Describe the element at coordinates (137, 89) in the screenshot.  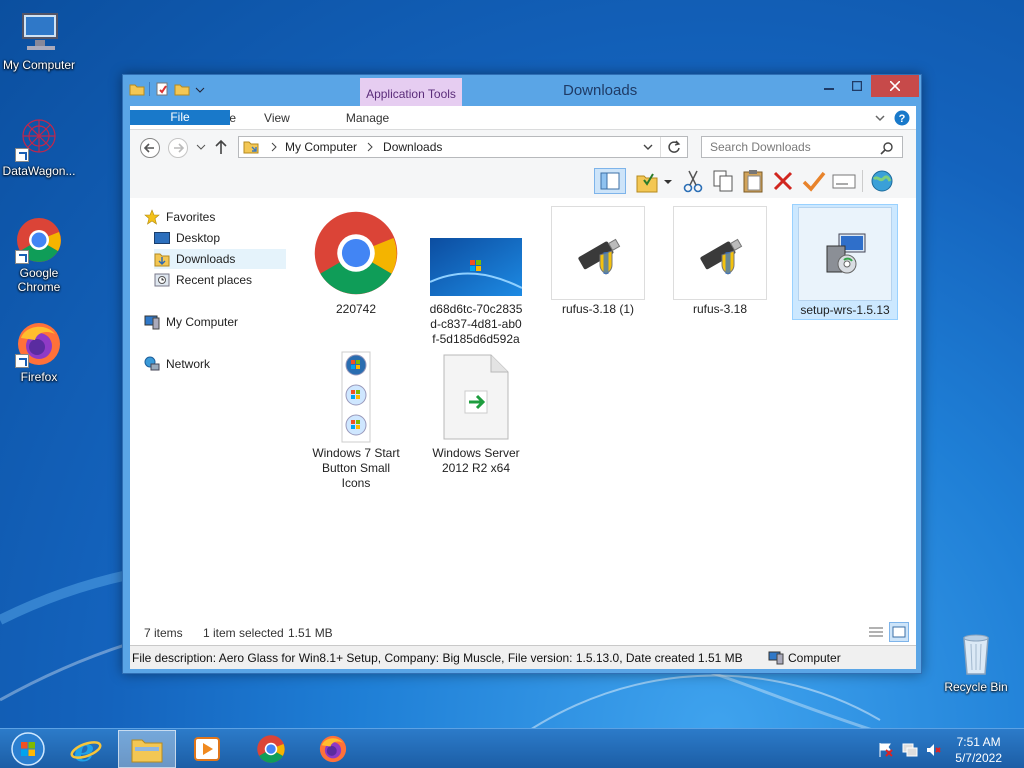
I see `folder-icon` at that location.